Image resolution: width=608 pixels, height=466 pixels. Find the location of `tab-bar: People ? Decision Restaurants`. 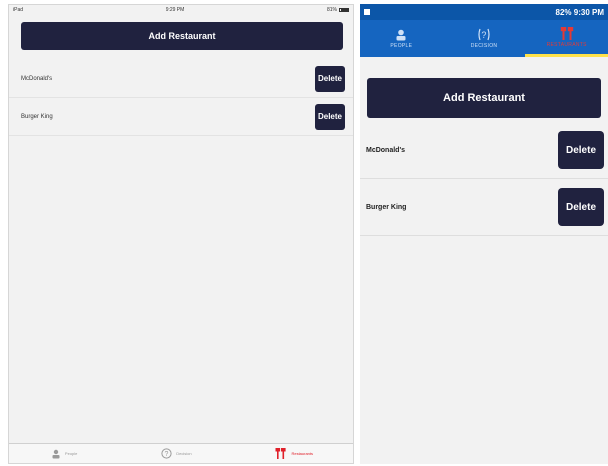

tab-bar: People ? Decision Restaurants is located at coordinates (181, 453).